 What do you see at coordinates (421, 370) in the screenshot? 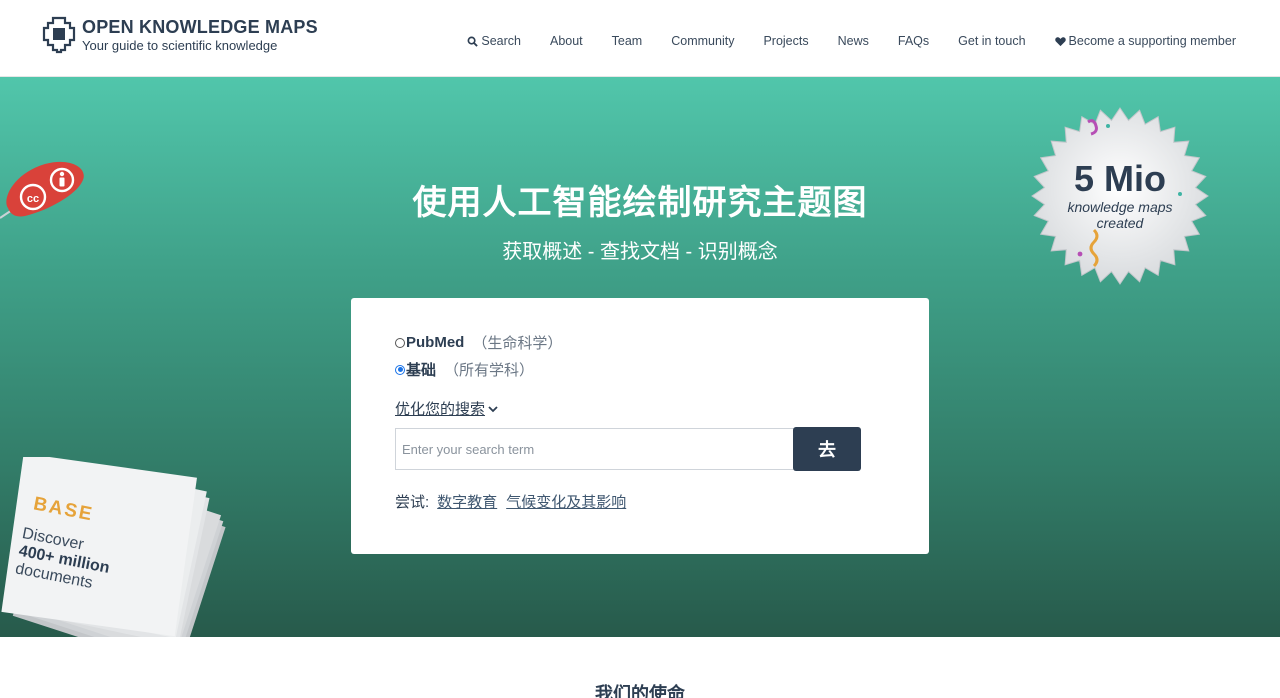
I see `base-label: 基础` at bounding box center [421, 370].